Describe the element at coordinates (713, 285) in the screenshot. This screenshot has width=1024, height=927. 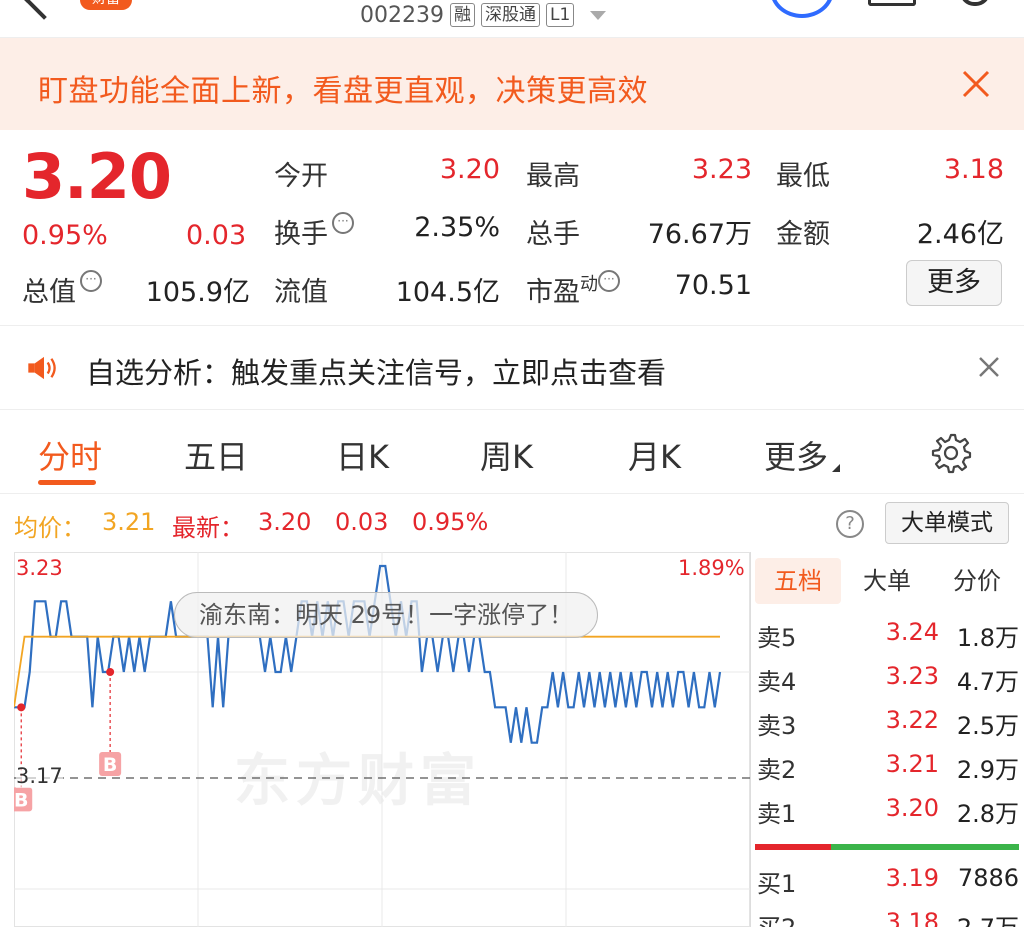
I see `pe-value: 70.51` at that location.